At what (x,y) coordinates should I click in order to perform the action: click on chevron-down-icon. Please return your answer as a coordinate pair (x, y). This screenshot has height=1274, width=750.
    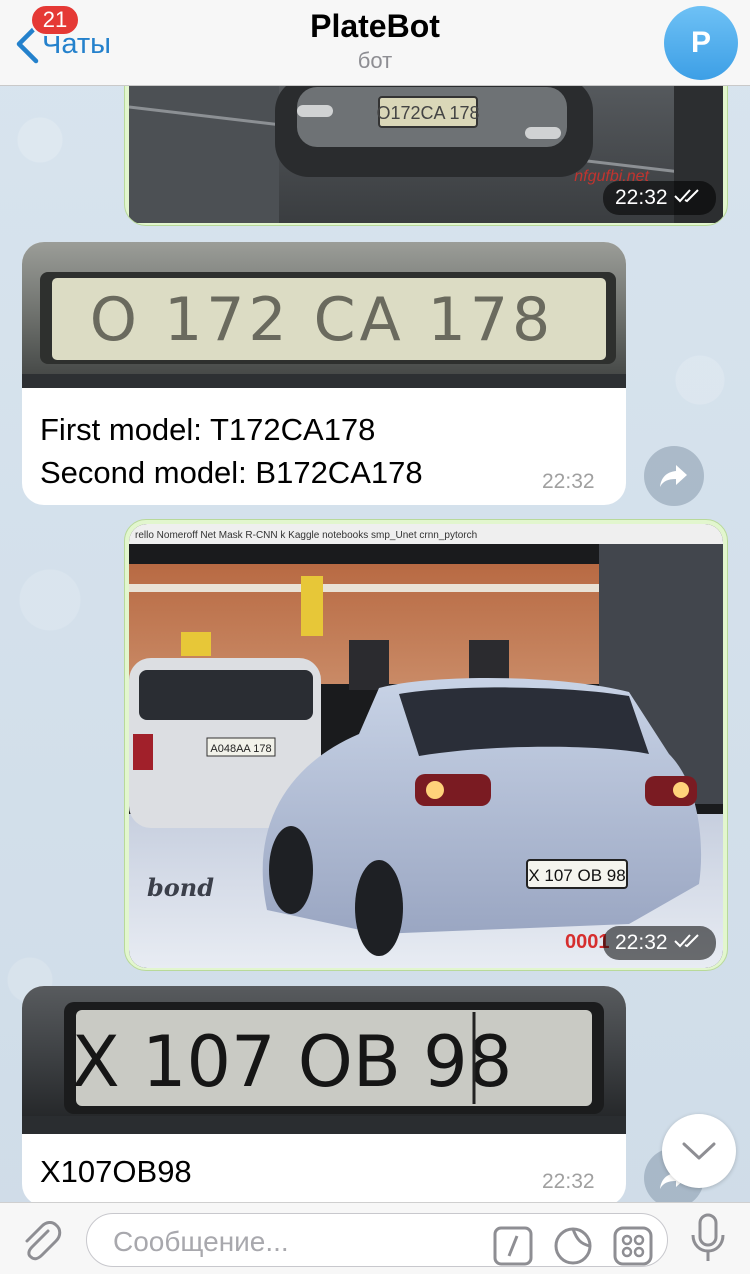
    Looking at the image, I should click on (699, 1151).